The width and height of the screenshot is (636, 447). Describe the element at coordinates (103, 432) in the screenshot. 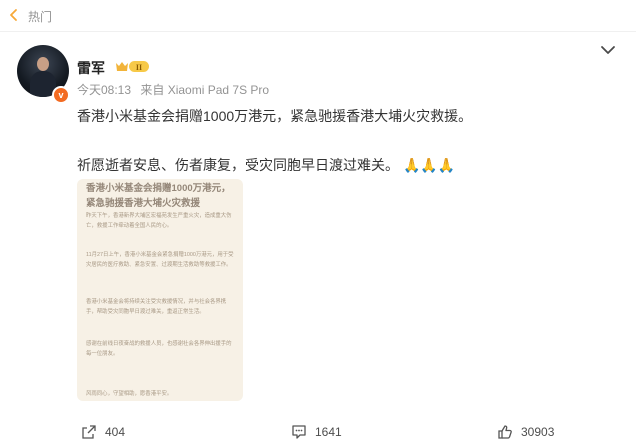

I see `repost-button: 404` at that location.